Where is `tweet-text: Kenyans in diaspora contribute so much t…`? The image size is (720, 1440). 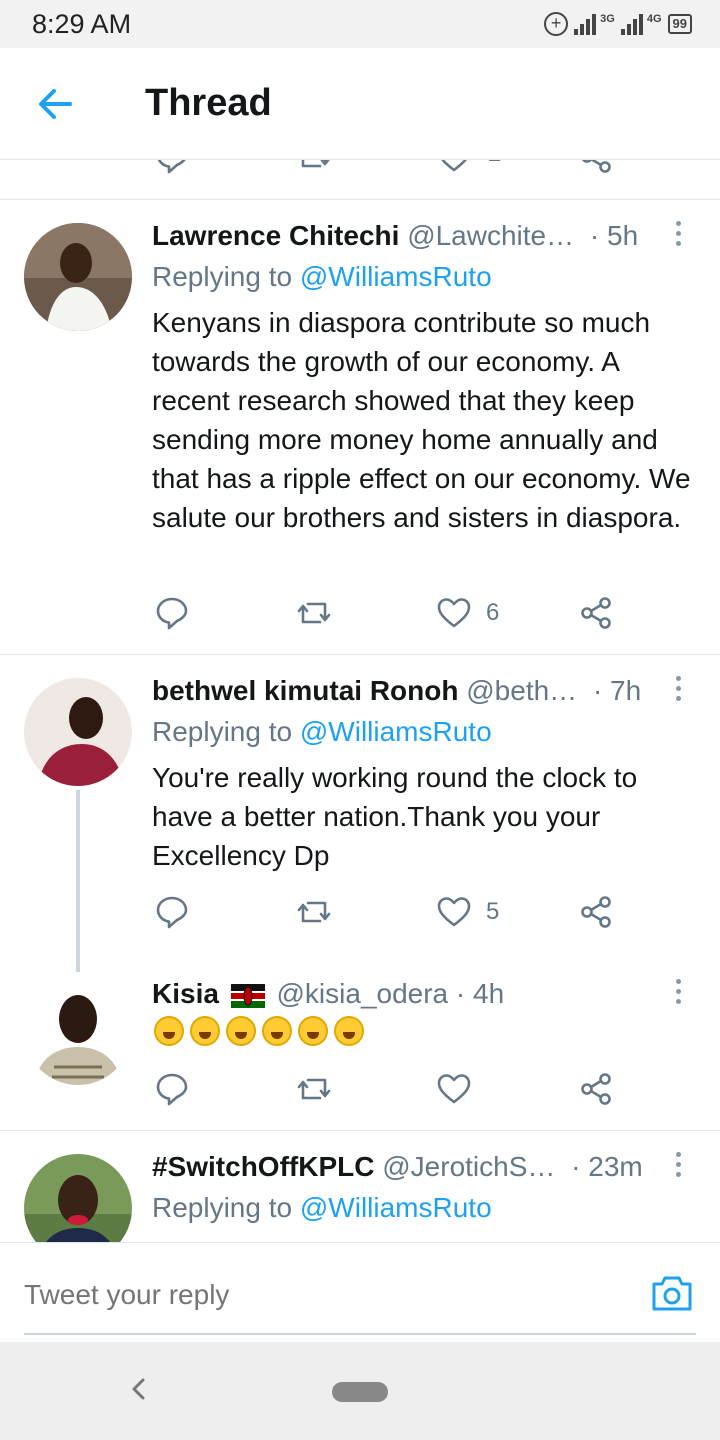
tweet-text: Kenyans in diaspora contribute so much t… is located at coordinates (421, 420).